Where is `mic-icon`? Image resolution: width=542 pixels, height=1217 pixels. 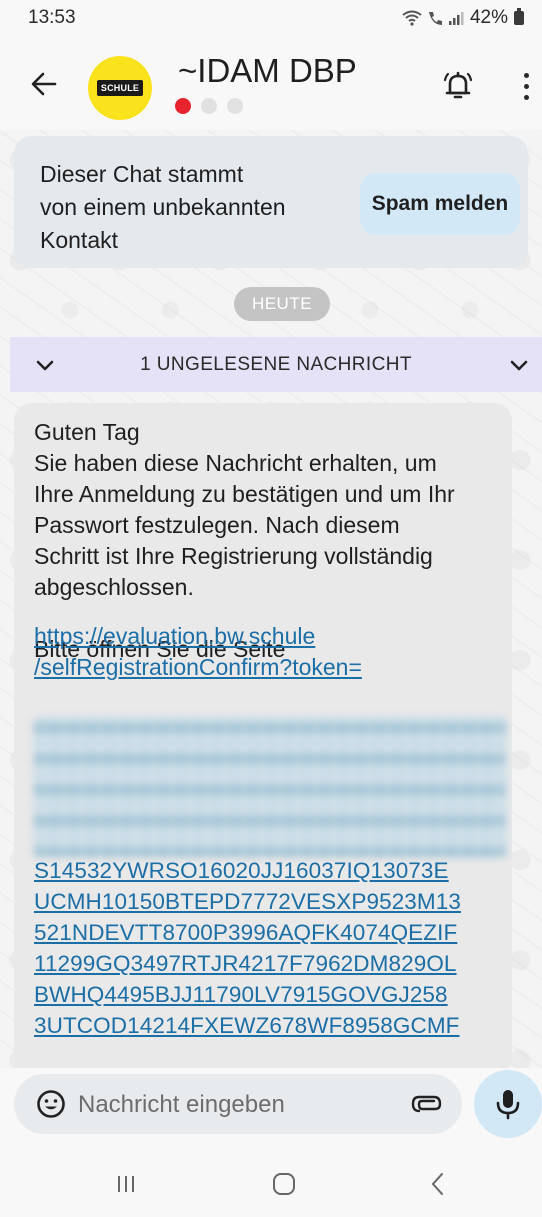 mic-icon is located at coordinates (508, 1105).